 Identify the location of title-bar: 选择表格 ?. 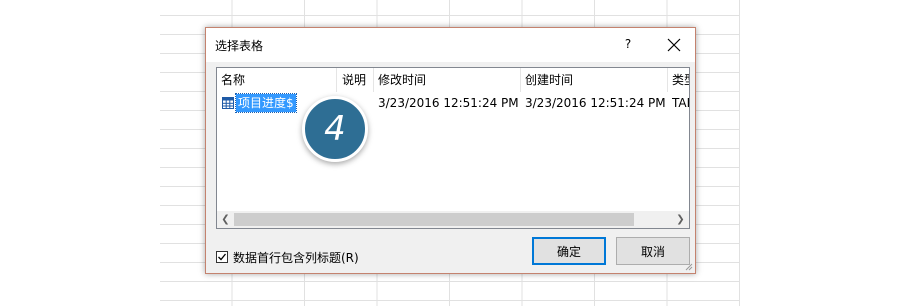
(450, 45).